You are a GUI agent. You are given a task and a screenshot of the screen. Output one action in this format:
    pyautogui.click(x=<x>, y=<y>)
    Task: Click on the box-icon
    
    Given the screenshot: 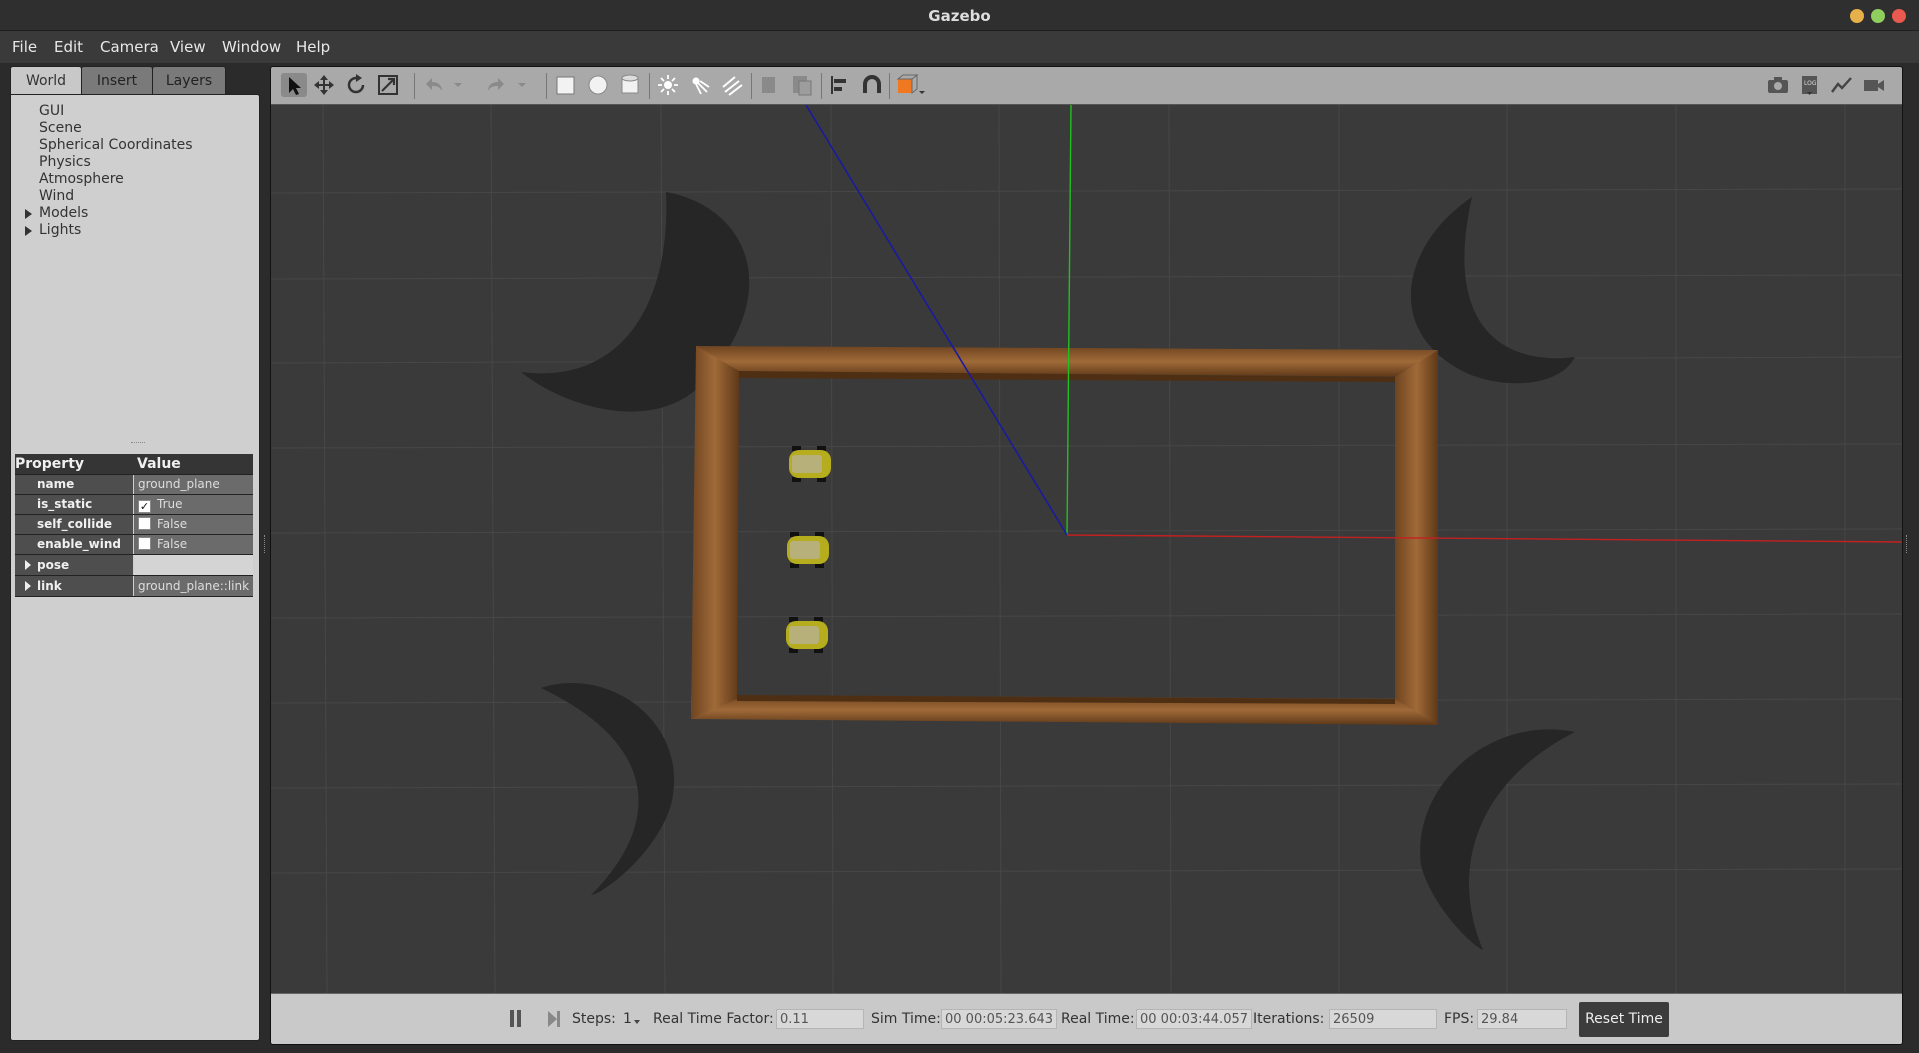 What is the action you would take?
    pyautogui.click(x=566, y=85)
    